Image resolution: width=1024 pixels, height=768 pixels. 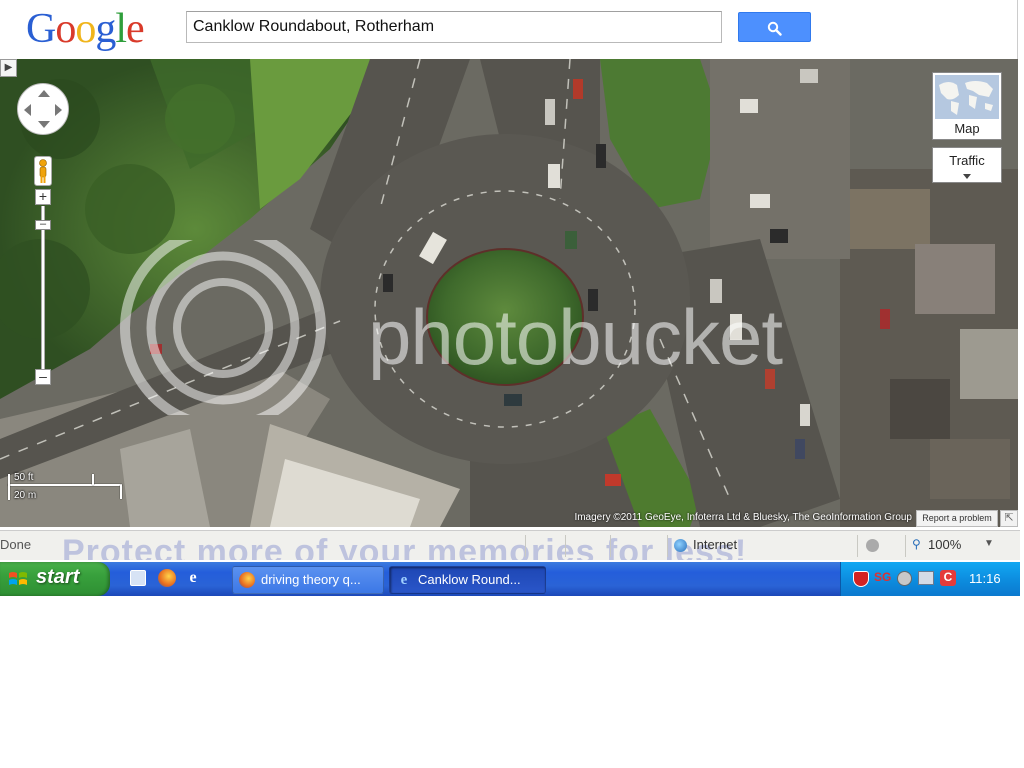 What do you see at coordinates (25, 495) in the screenshot?
I see `scale-meters-label: 20 m` at bounding box center [25, 495].